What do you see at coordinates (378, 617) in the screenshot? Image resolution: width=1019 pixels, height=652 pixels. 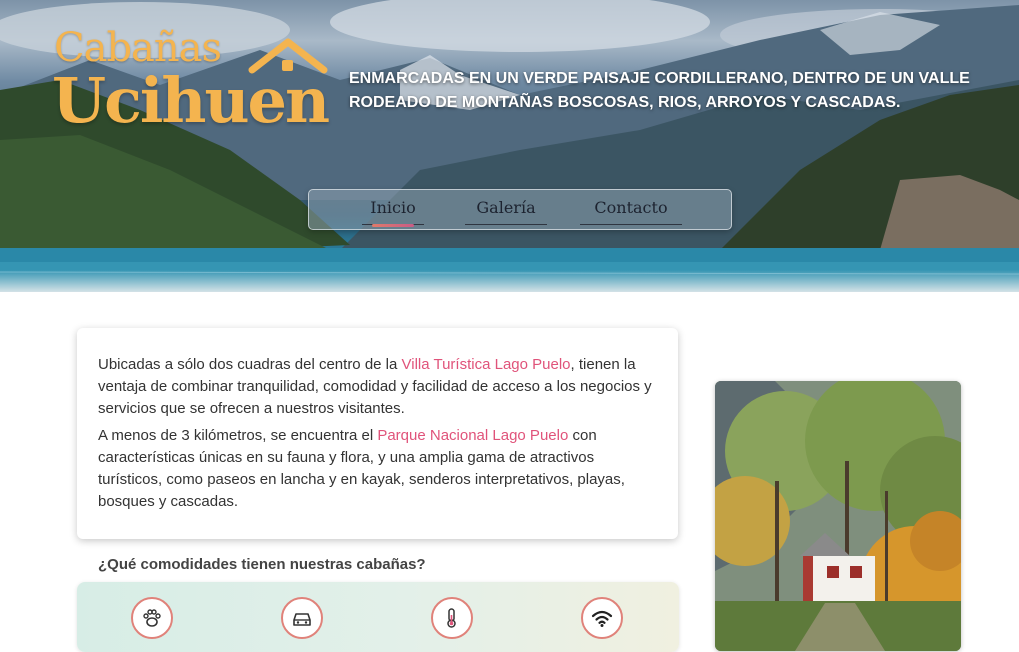 I see `amenities-panel` at bounding box center [378, 617].